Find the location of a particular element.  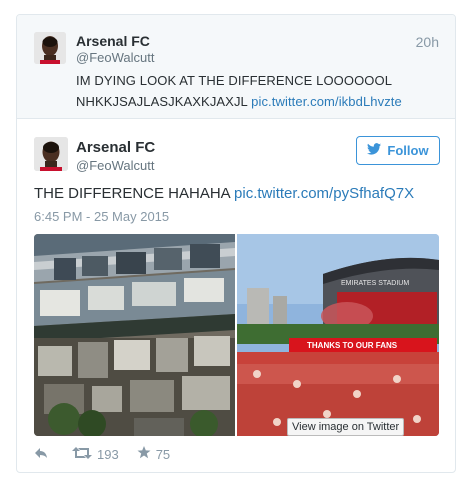

reply-button is located at coordinates (41, 454).